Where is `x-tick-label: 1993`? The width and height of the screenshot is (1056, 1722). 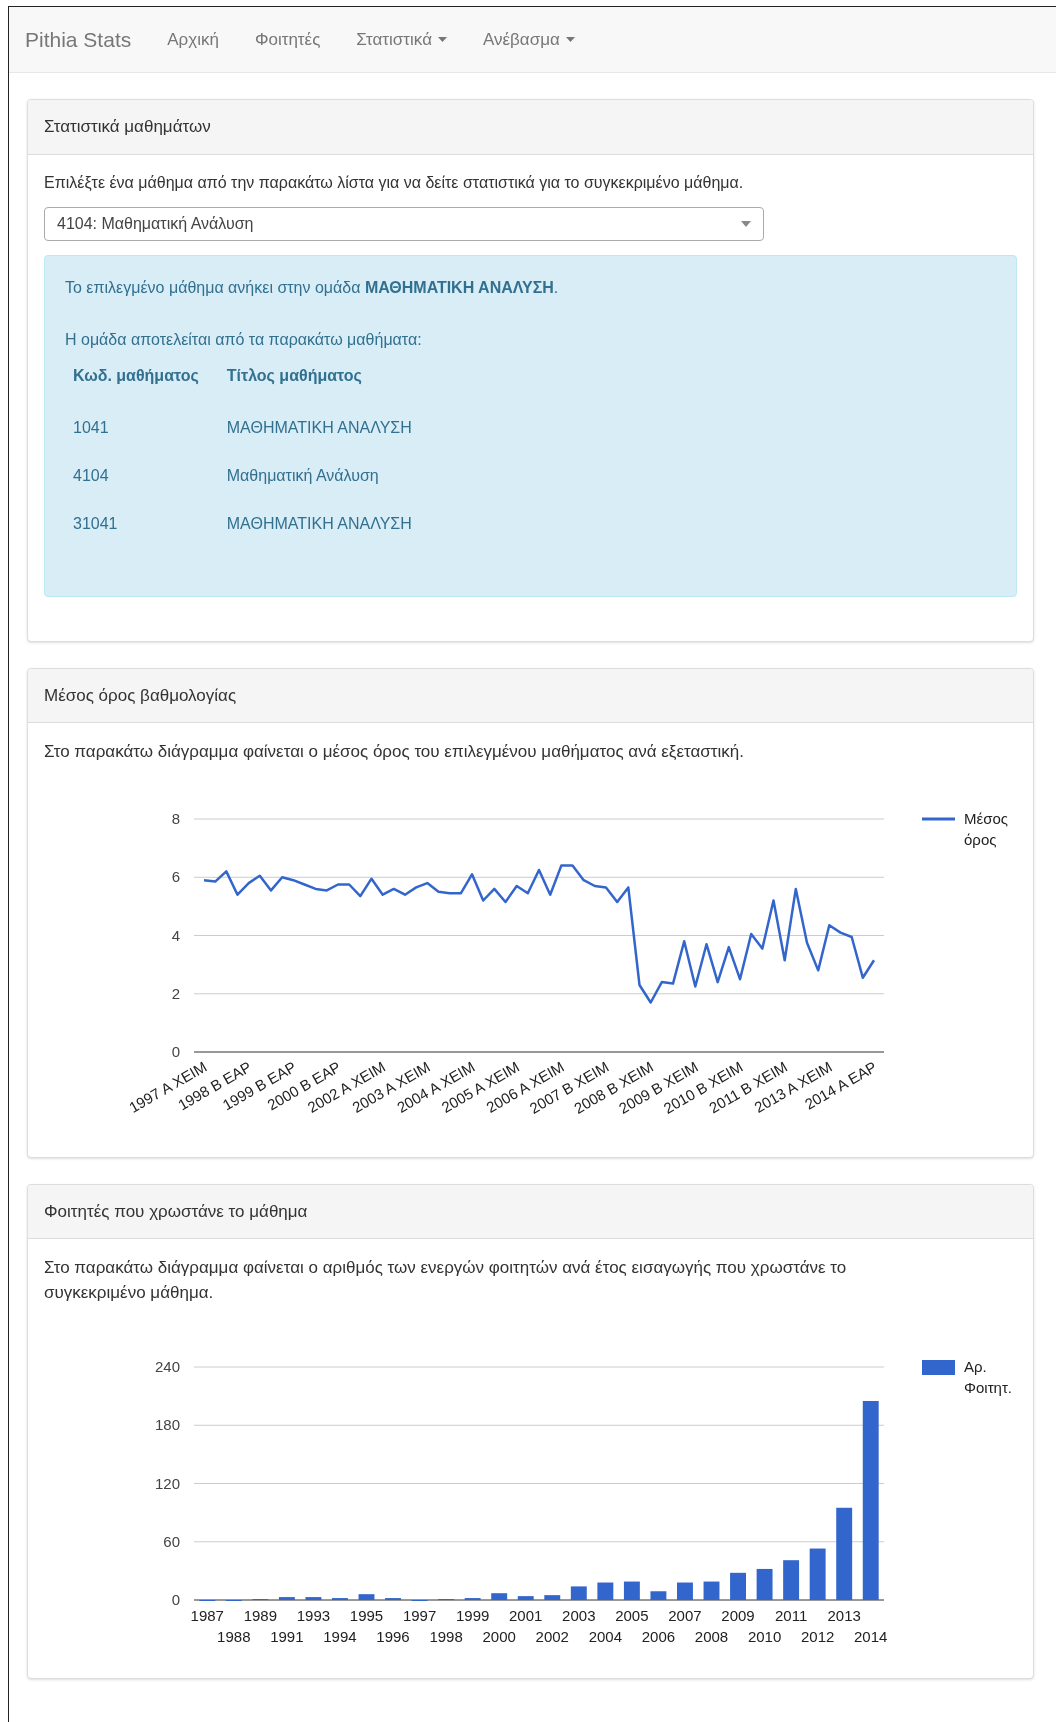
x-tick-label: 1993 is located at coordinates (313, 1615).